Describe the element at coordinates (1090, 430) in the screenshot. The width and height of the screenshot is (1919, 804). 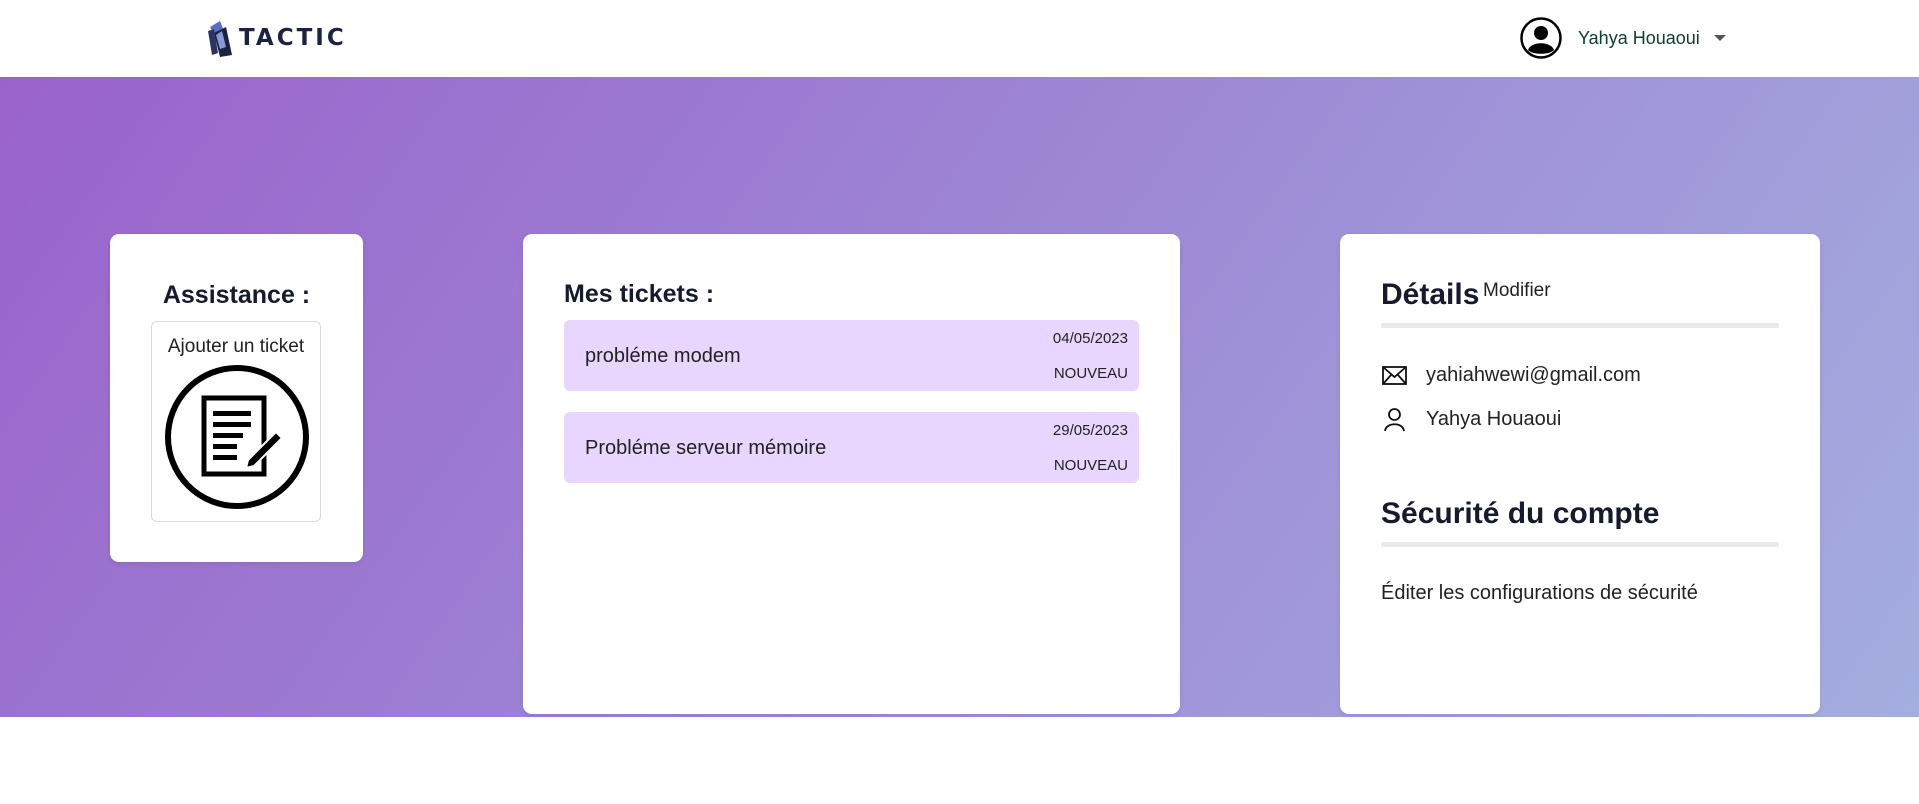
I see `ticket-date: 29/05/2023` at that location.